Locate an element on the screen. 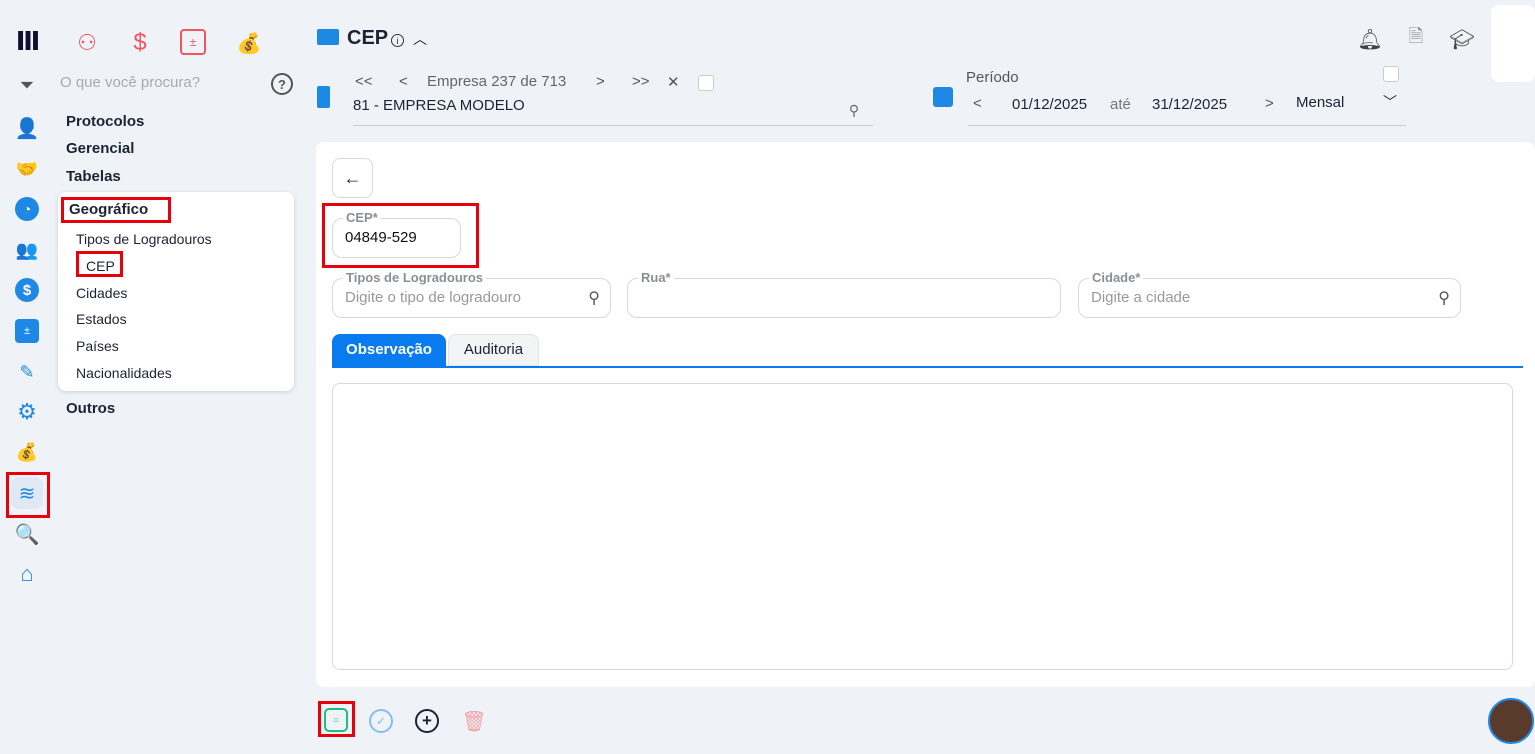 The width and height of the screenshot is (1535, 754). pen-icon: ✎ is located at coordinates (27, 372).